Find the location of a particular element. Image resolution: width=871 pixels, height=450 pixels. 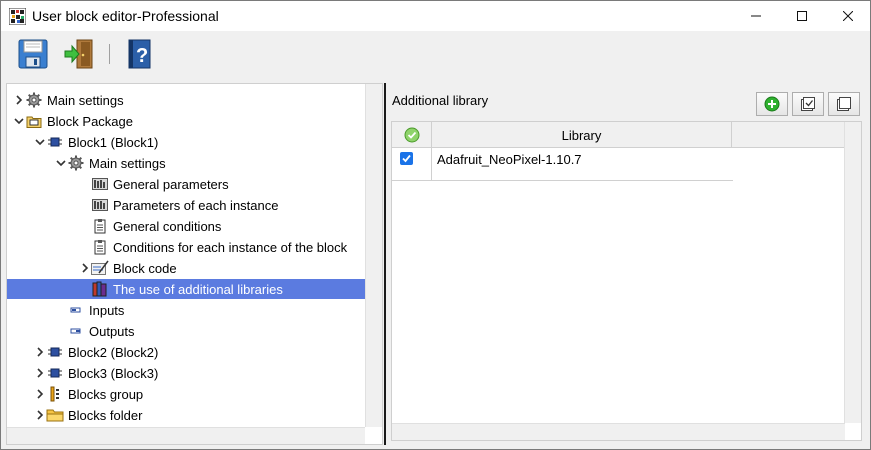

title-bar: User block editor-Professional is located at coordinates (435, 15).